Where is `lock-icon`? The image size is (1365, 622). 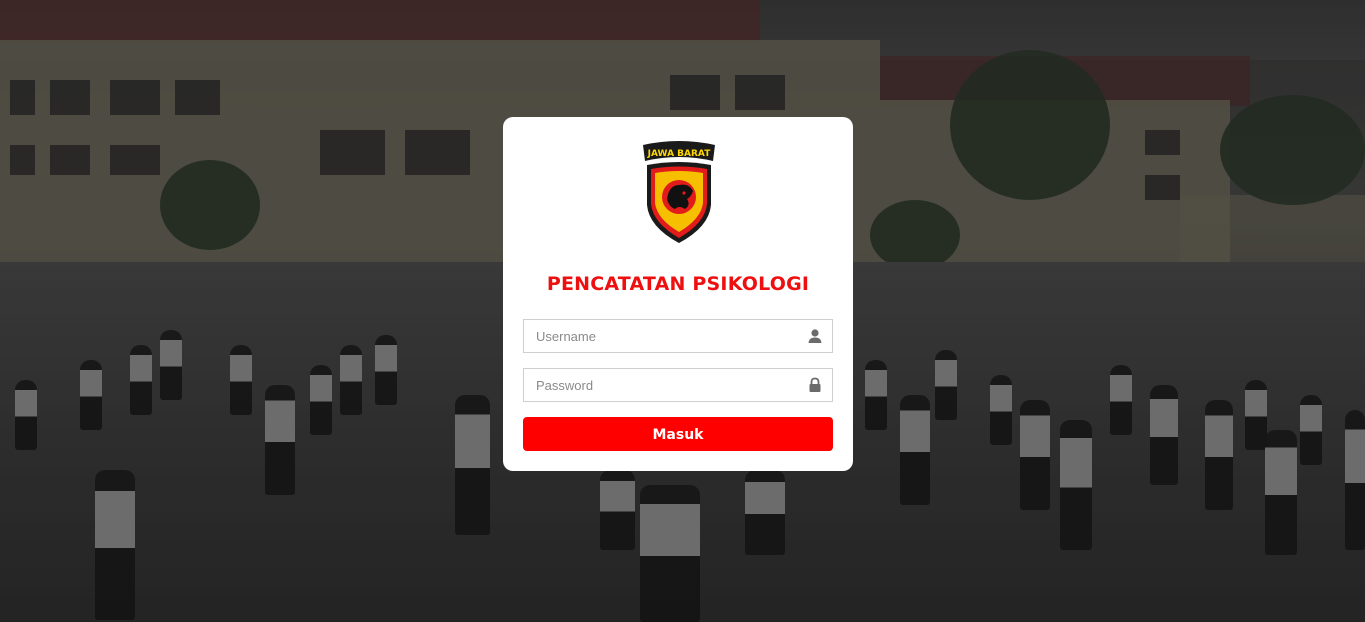 lock-icon is located at coordinates (815, 384).